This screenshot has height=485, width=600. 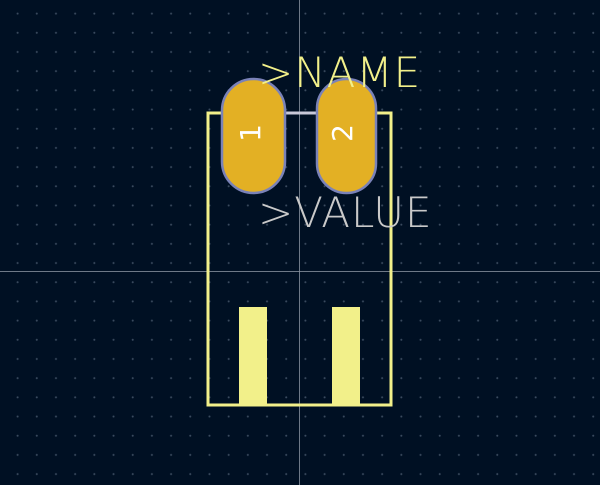 What do you see at coordinates (339, 72) in the screenshot?
I see `reference-name-label: >NAME` at bounding box center [339, 72].